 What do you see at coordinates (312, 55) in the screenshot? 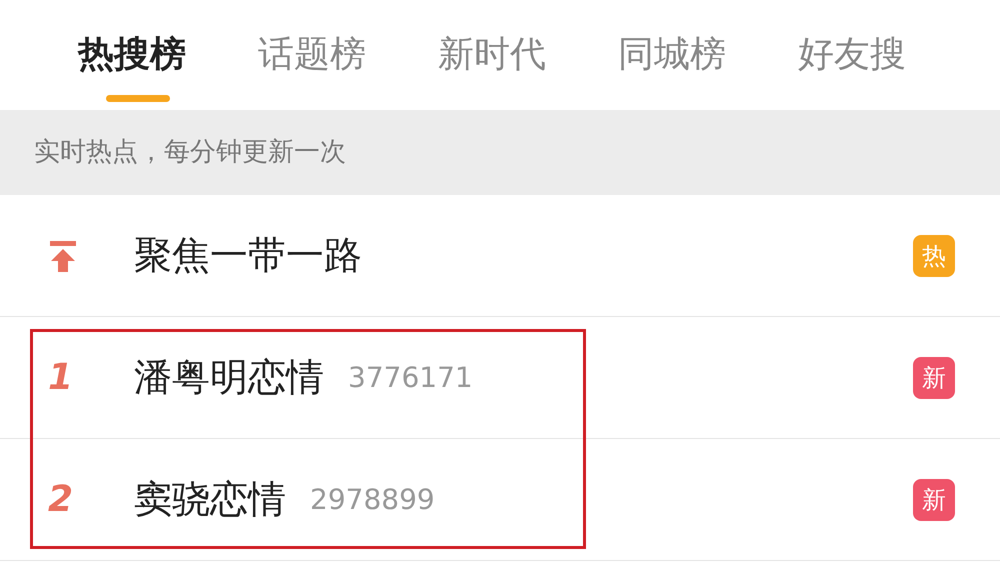
I see `tab: 话题榜` at bounding box center [312, 55].